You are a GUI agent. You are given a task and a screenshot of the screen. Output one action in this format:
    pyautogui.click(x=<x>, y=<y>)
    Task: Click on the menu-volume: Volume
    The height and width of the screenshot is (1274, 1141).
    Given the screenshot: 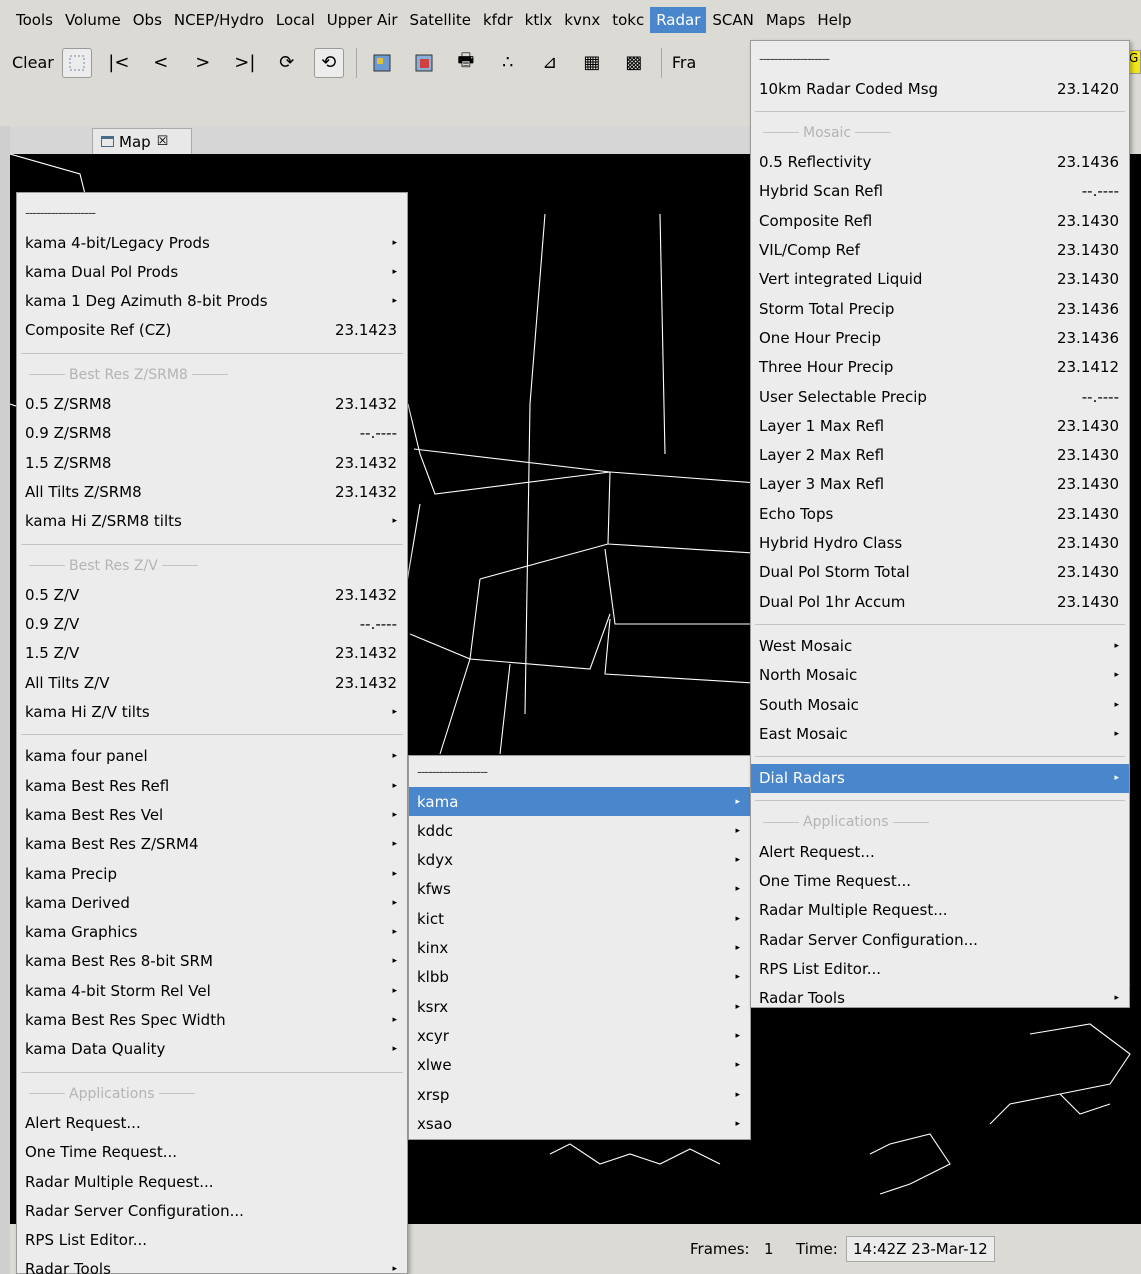 What is the action you would take?
    pyautogui.click(x=93, y=20)
    